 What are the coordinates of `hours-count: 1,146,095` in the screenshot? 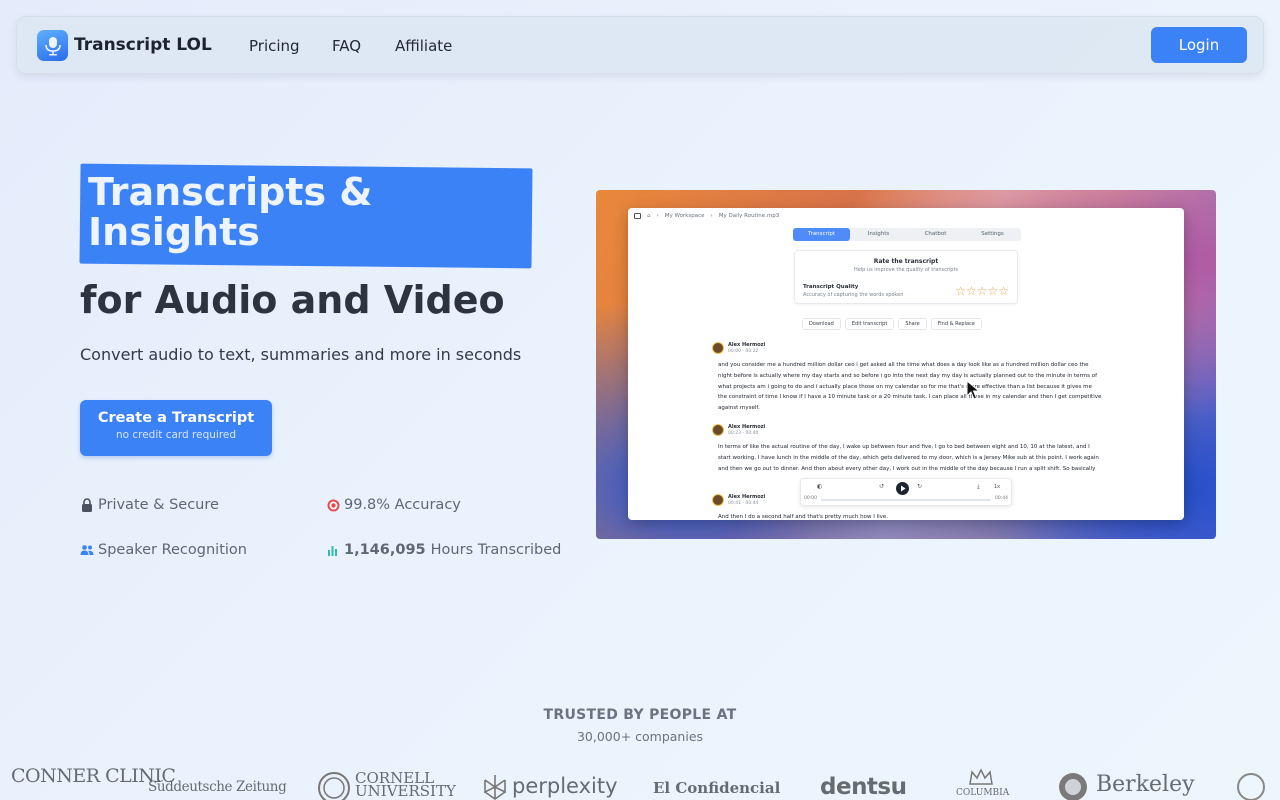 It's located at (385, 550).